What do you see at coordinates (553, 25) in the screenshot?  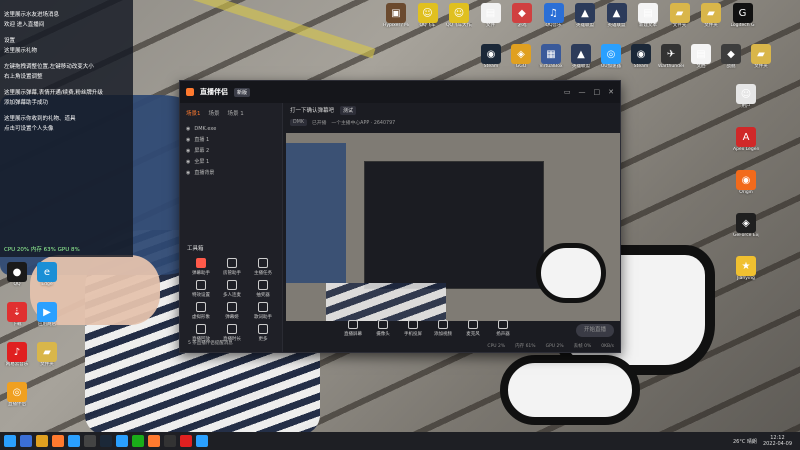 I see `desktop-icon-label: QQ音乐` at bounding box center [553, 25].